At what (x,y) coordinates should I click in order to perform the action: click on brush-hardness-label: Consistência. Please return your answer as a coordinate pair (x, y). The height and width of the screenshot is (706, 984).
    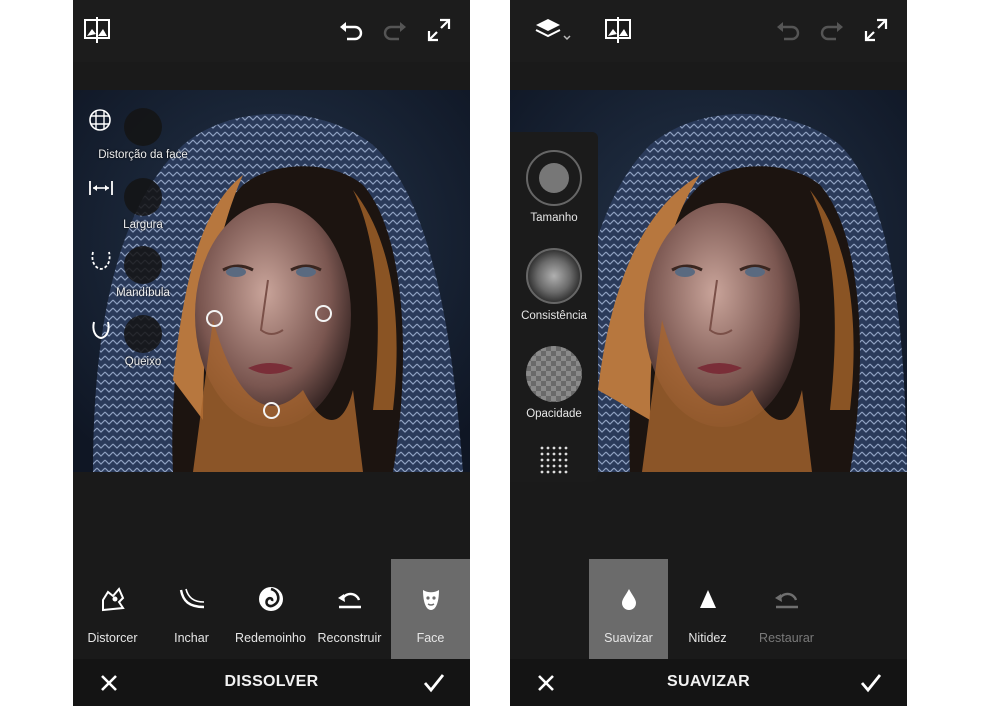
    Looking at the image, I should click on (554, 316).